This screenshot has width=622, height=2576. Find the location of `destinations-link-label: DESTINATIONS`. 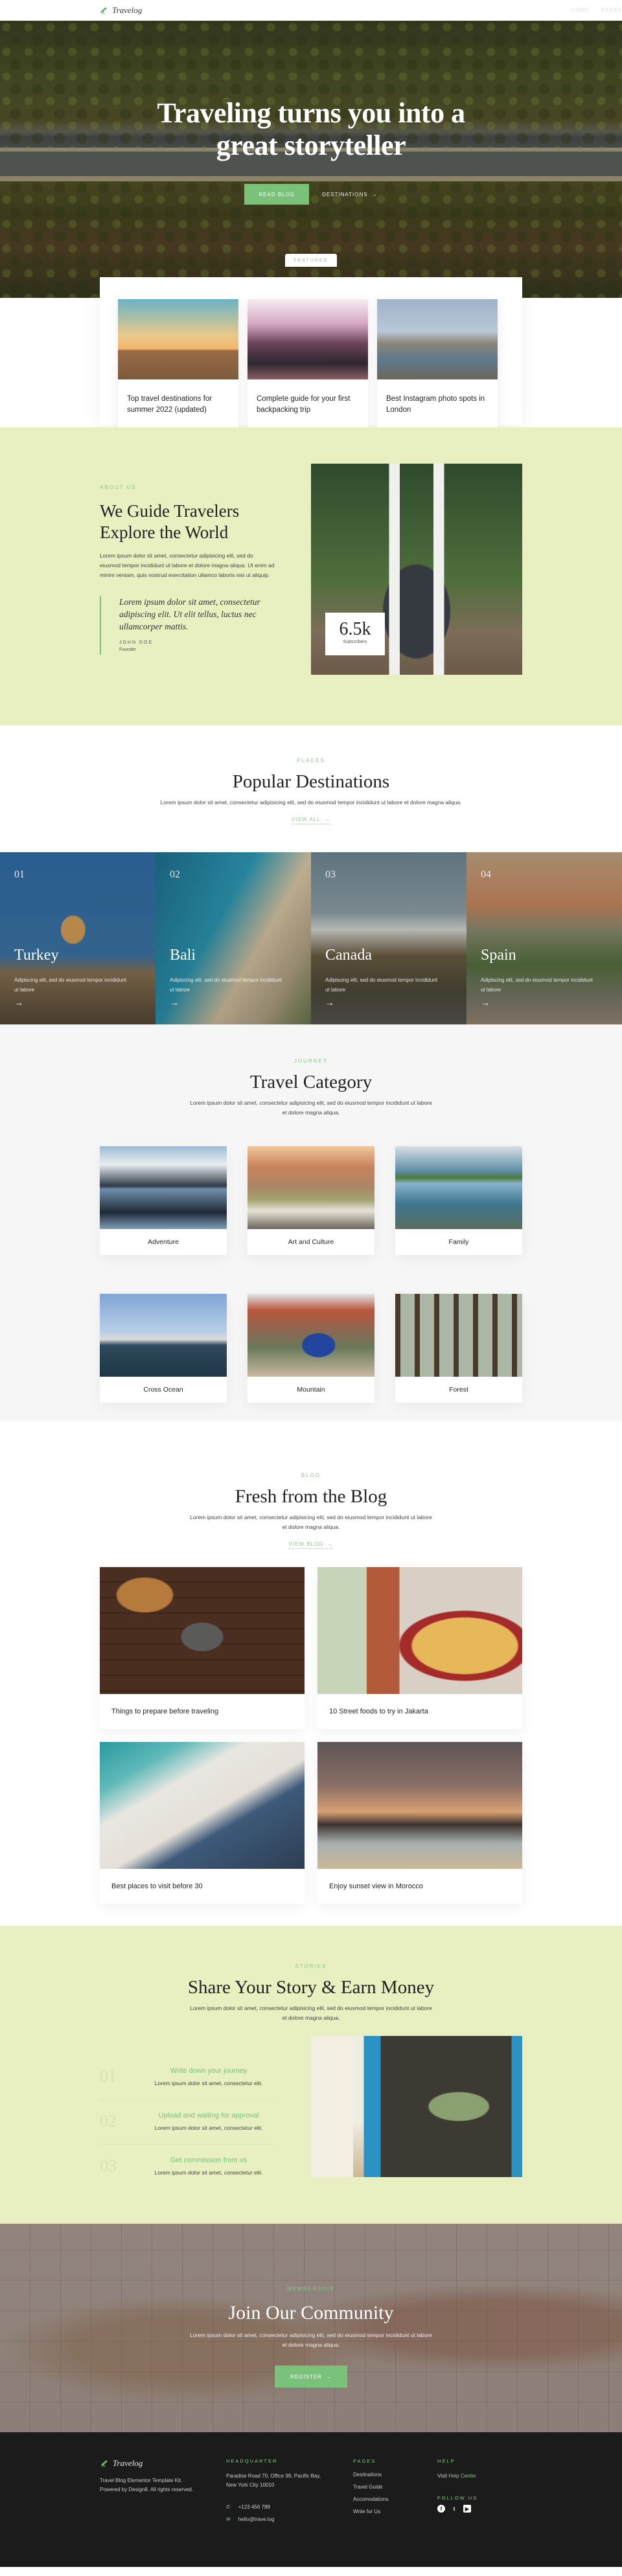

destinations-link-label: DESTINATIONS is located at coordinates (345, 194).